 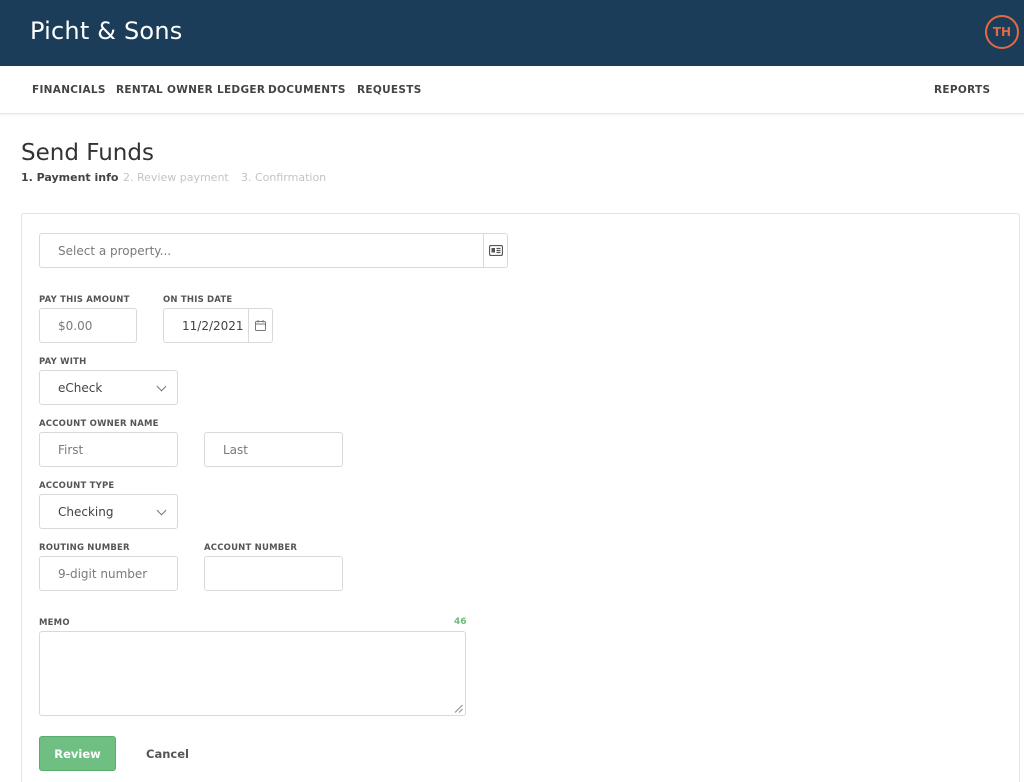 I want to click on top-bar: Picht & Sons TH, so click(x=512, y=33).